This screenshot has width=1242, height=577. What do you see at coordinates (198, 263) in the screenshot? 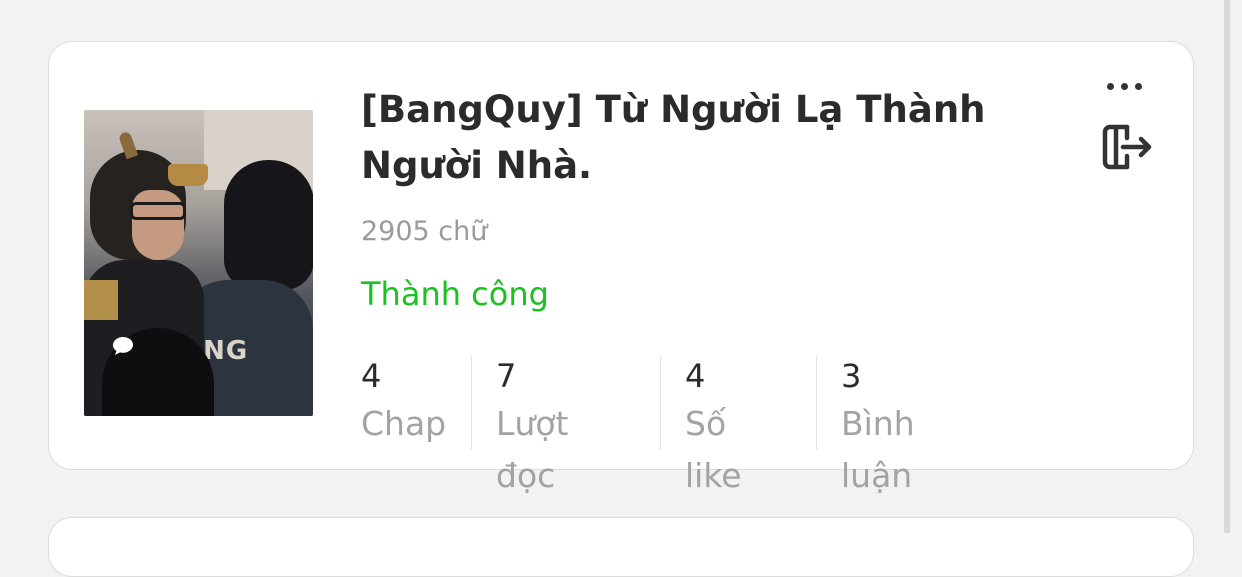
I see `story-cover-image: ANG` at bounding box center [198, 263].